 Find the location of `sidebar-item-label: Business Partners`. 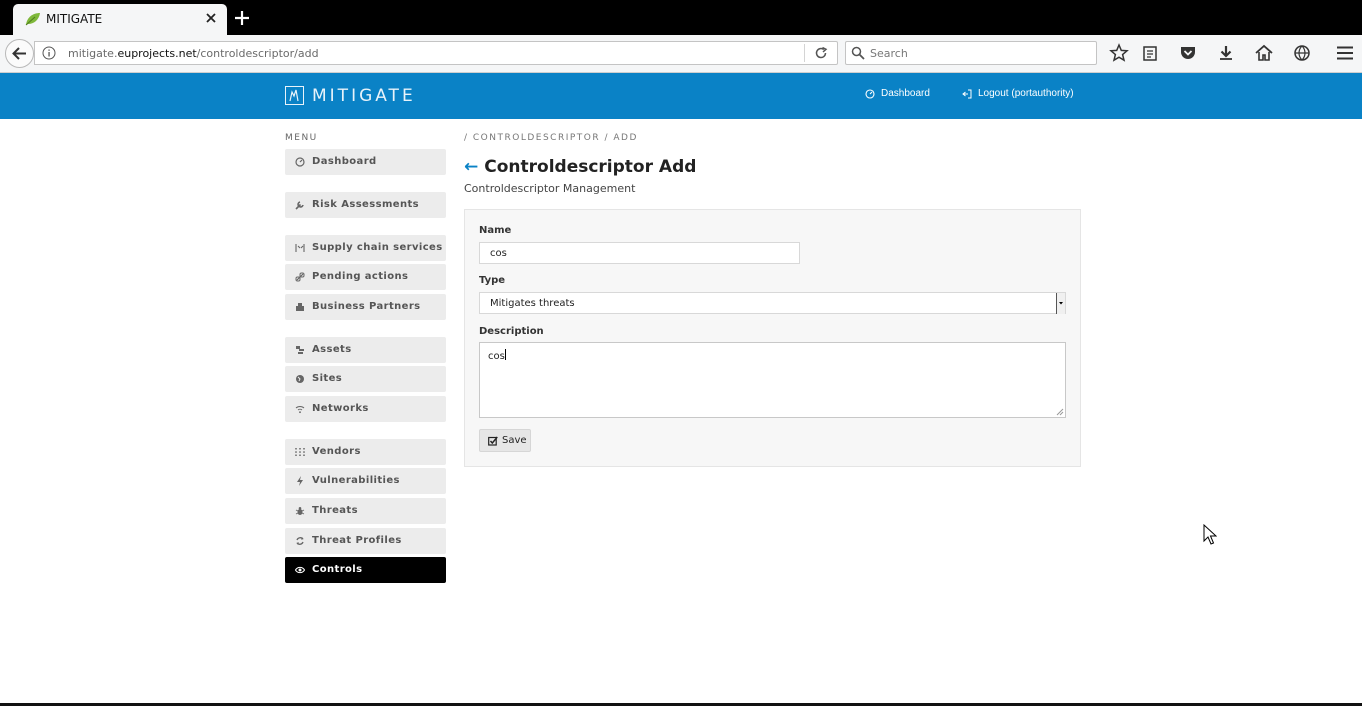

sidebar-item-label: Business Partners is located at coordinates (366, 306).